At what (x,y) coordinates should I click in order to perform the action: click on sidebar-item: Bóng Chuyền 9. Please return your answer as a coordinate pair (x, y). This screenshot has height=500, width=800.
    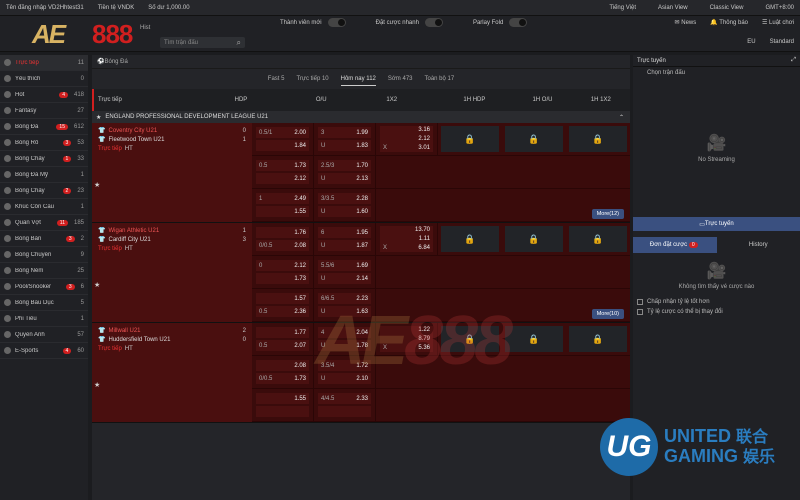
    Looking at the image, I should click on (44, 255).